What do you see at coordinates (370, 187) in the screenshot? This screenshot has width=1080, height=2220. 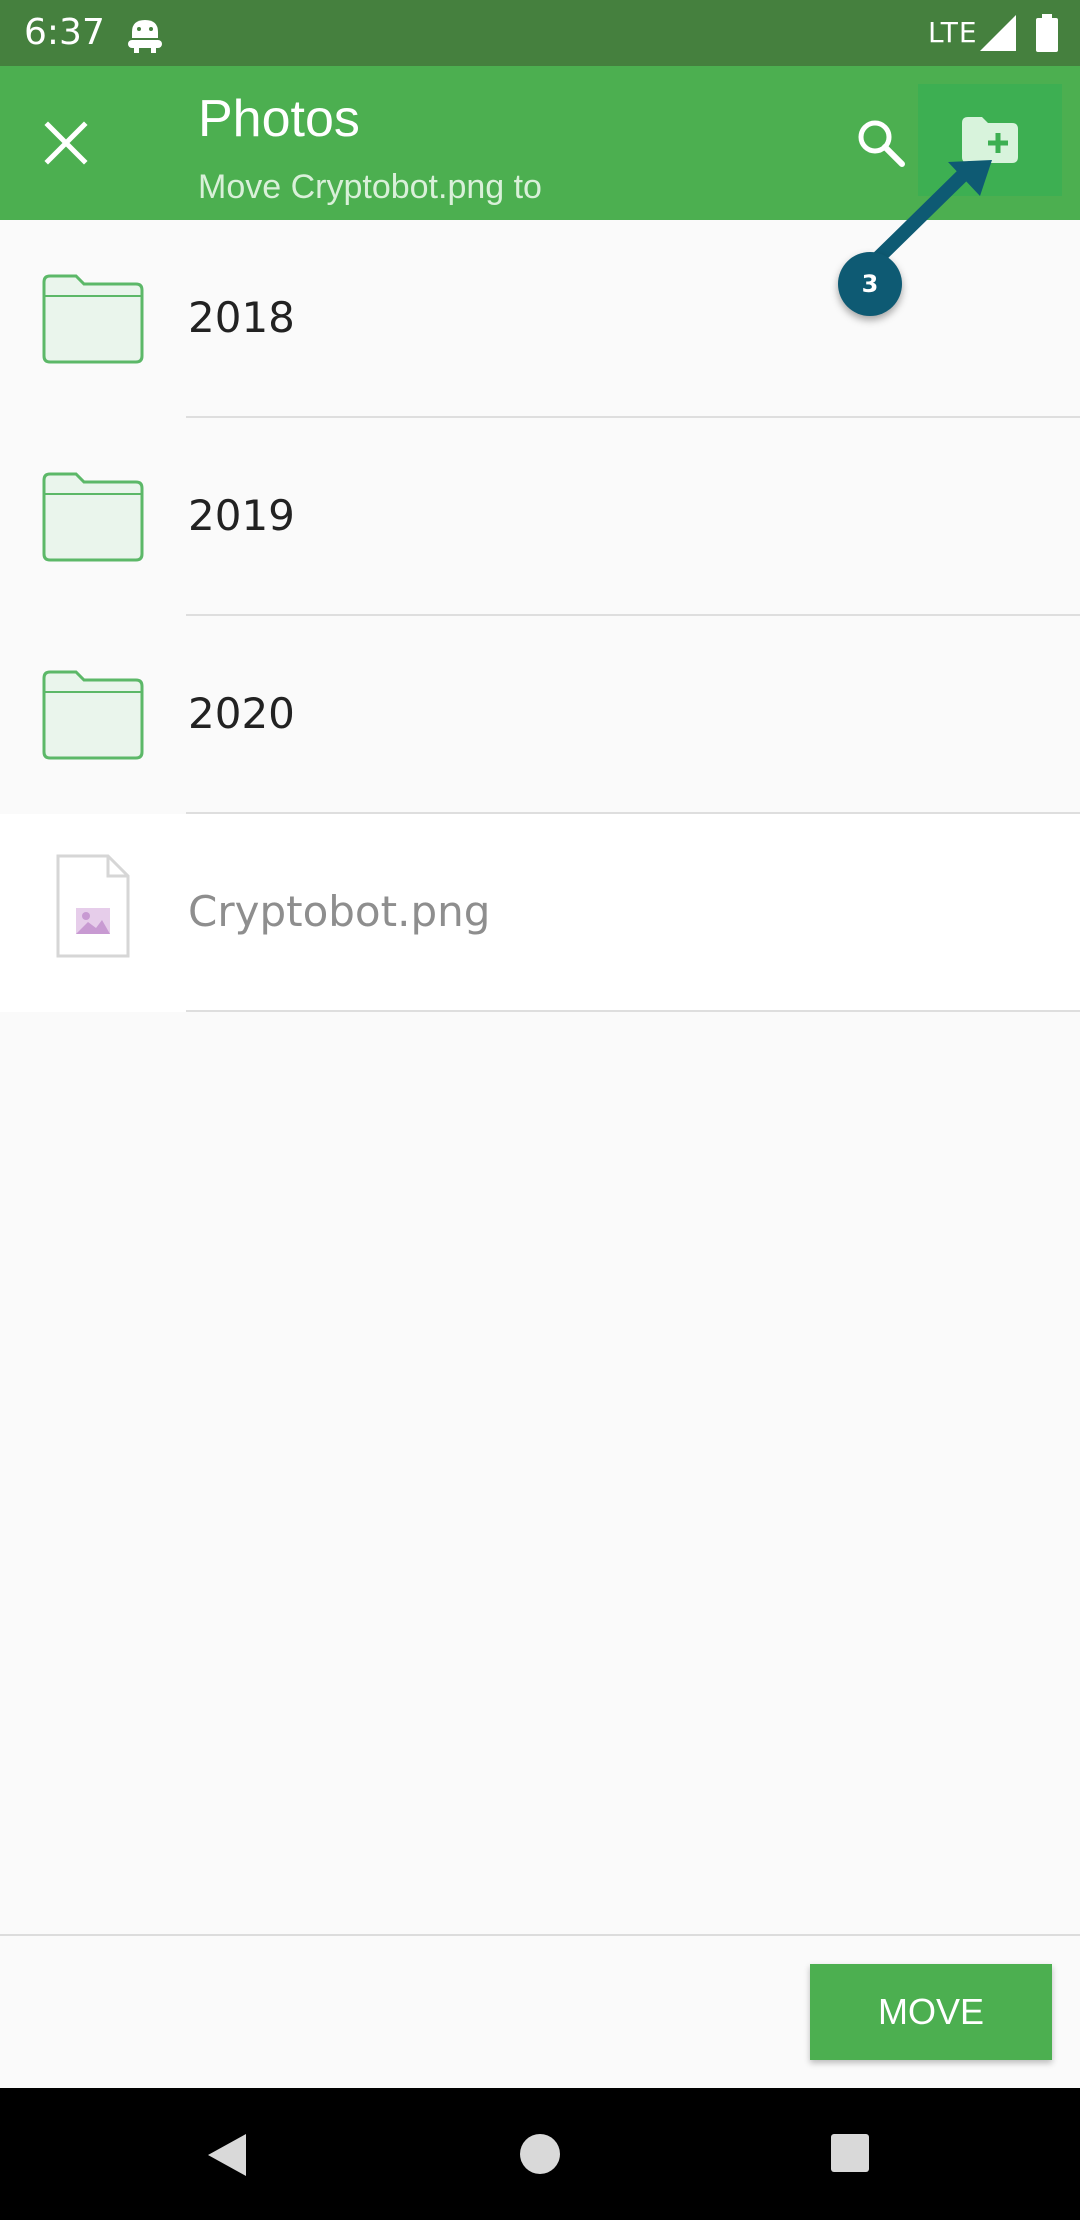 I see `page-subtitle: Move Cryptobot.png to` at bounding box center [370, 187].